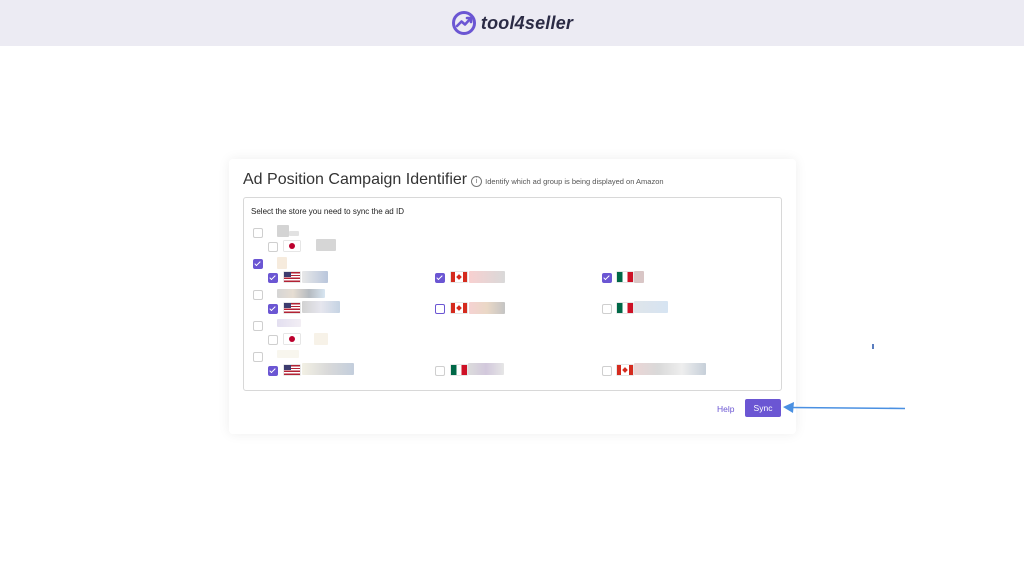  What do you see at coordinates (873, 346) in the screenshot?
I see `cursor-mark` at bounding box center [873, 346].